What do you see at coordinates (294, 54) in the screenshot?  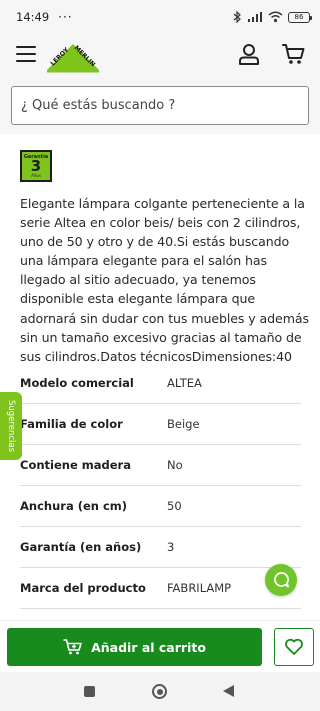 I see `cart-icon` at bounding box center [294, 54].